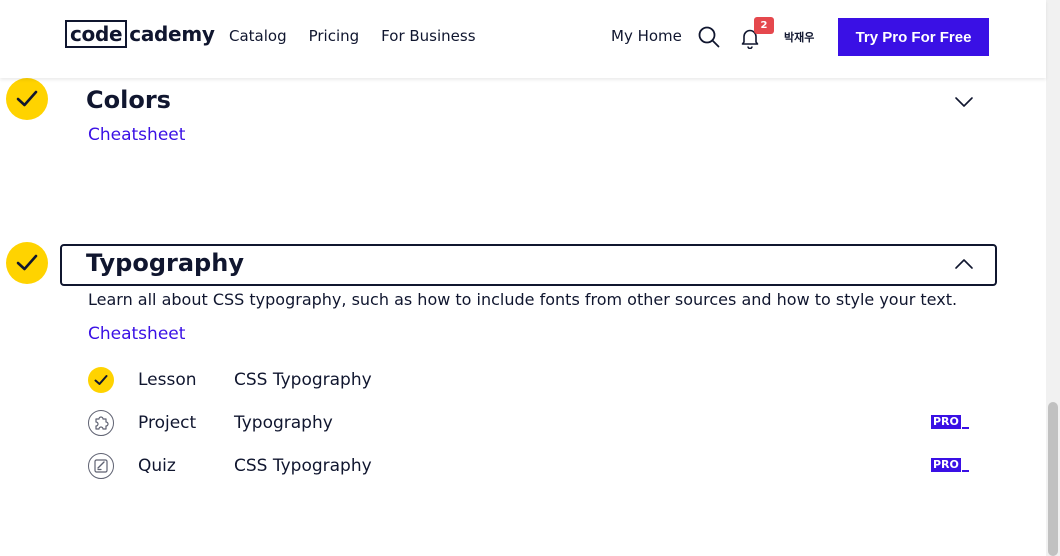 The height and width of the screenshot is (556, 1060). What do you see at coordinates (136, 334) in the screenshot?
I see `typography-cheatsheet-link: Cheatsheet` at bounding box center [136, 334].